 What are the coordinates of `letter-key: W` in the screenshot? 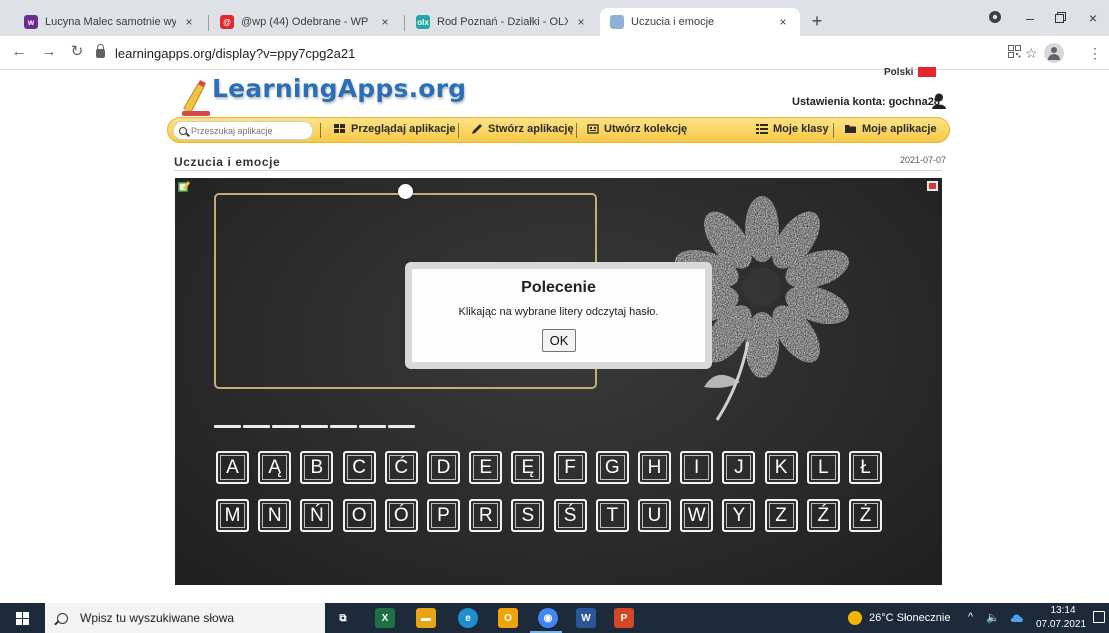 It's located at (697, 515).